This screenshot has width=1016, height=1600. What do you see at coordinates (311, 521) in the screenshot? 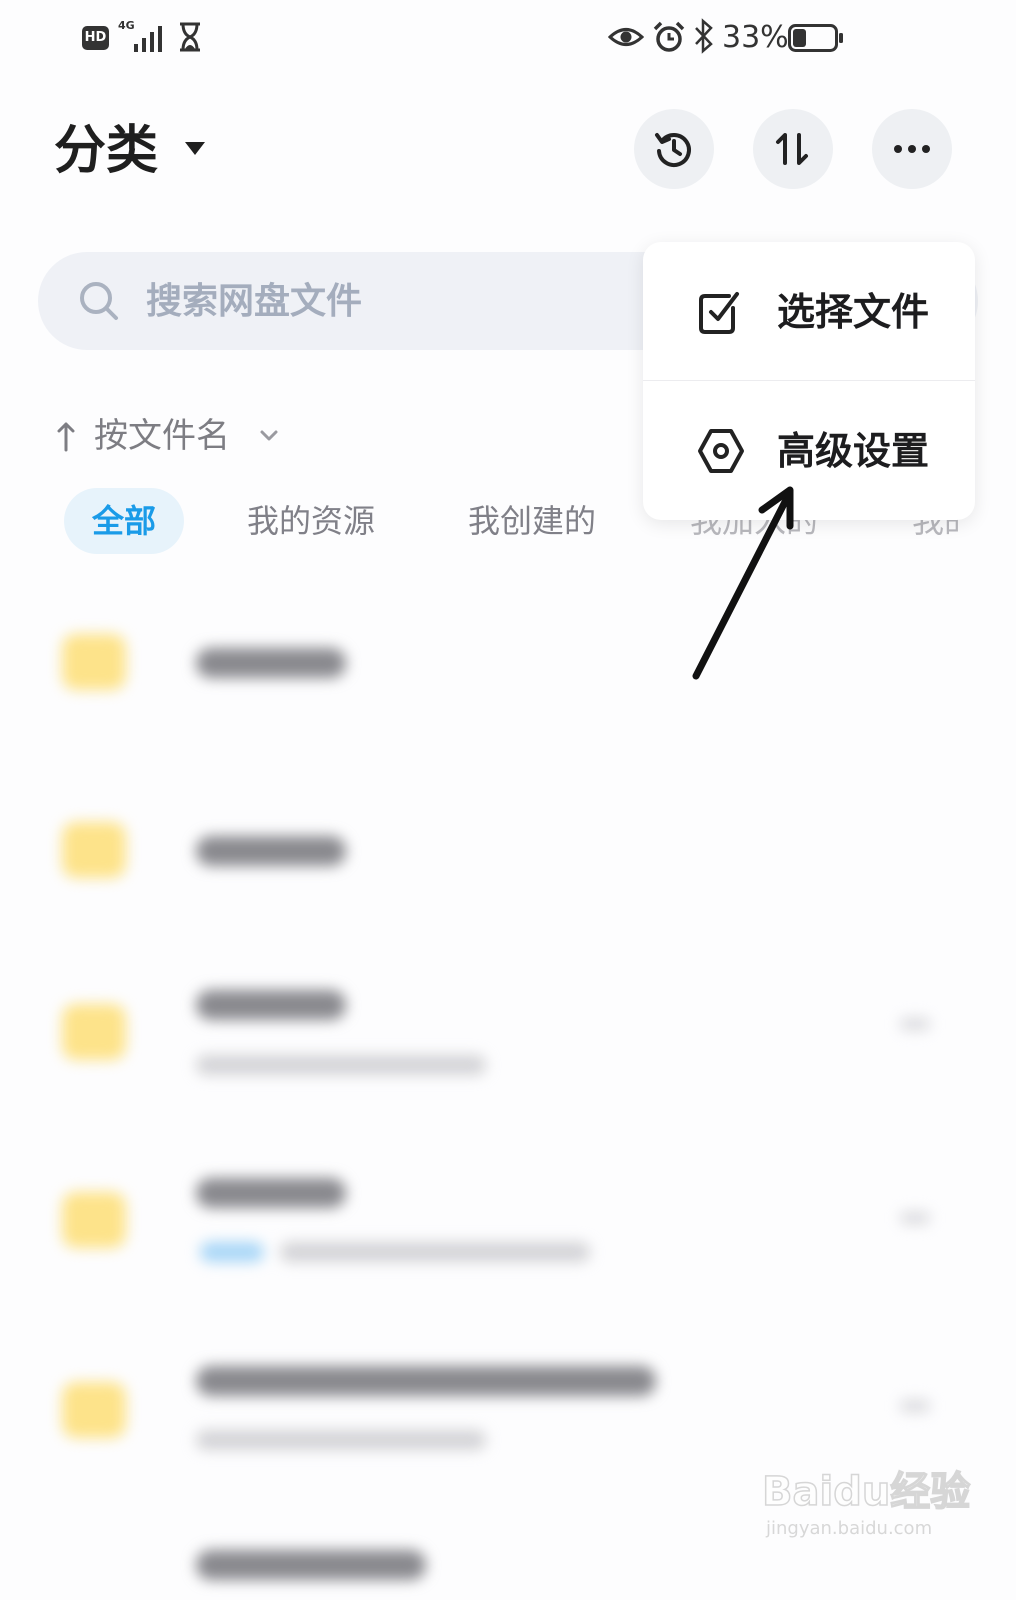
I see `tab-my-resources: 我的资源` at bounding box center [311, 521].